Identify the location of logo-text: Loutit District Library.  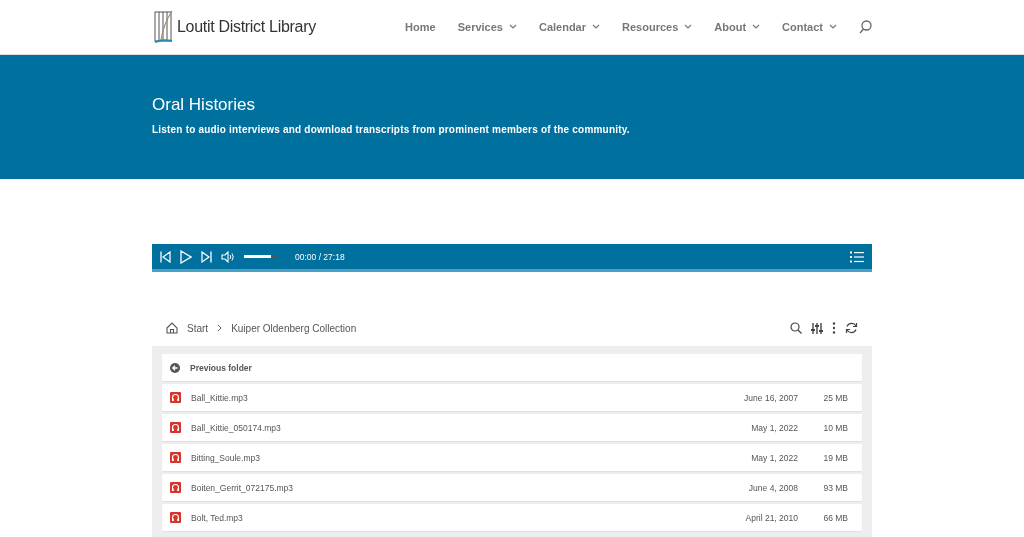
(246, 27).